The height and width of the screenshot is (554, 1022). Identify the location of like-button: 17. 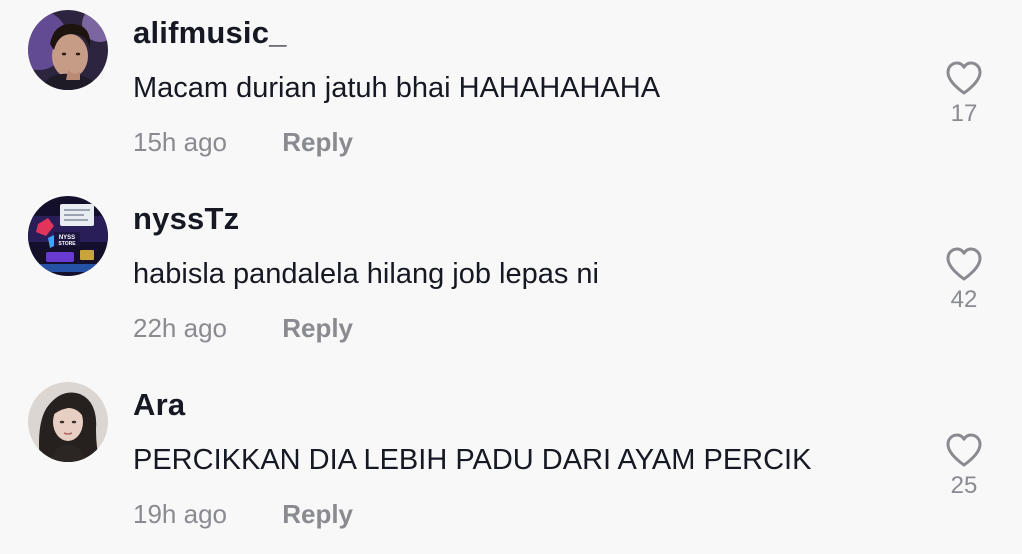
(964, 94).